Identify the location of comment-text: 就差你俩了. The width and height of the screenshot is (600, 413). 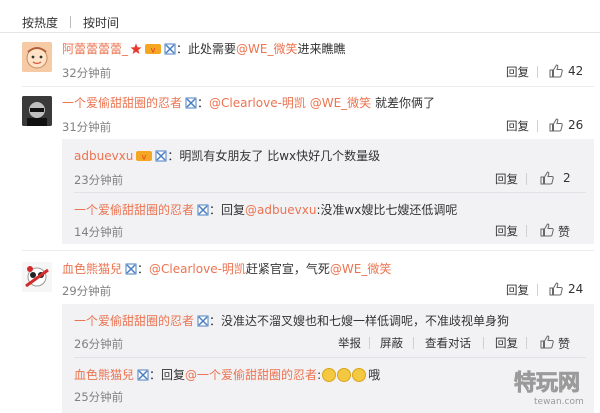
(405, 103).